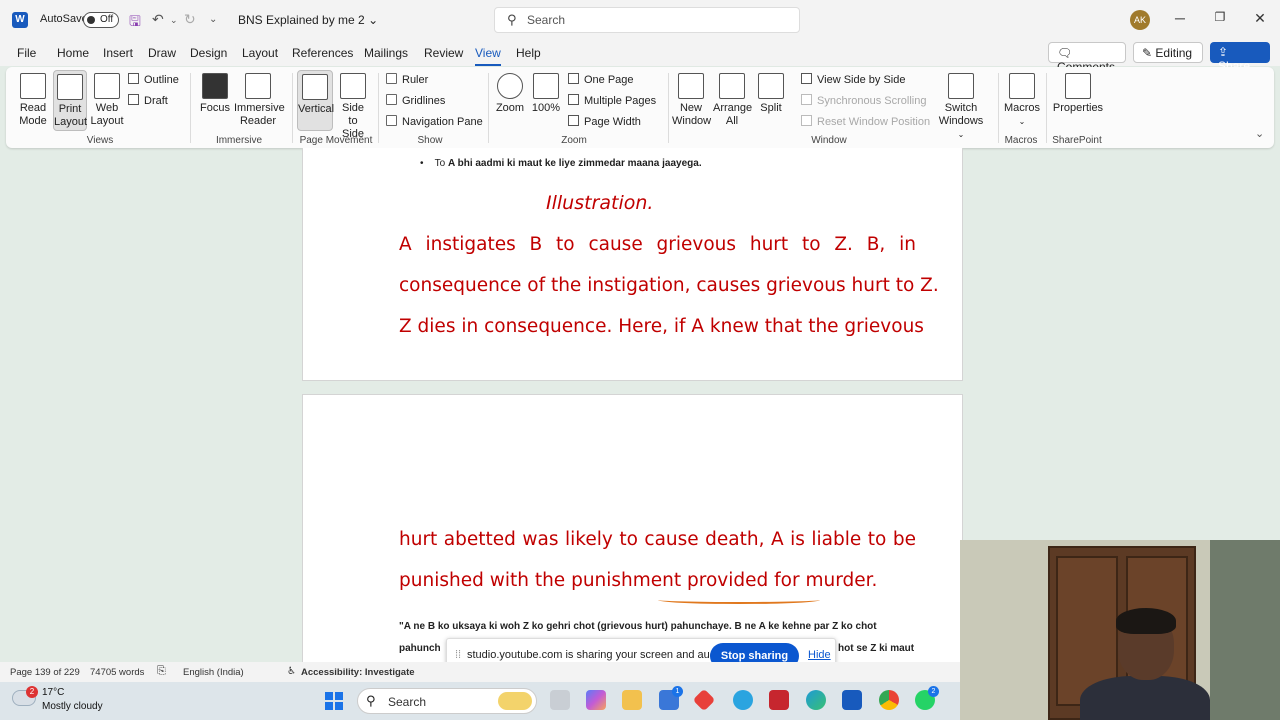 The image size is (1280, 720). What do you see at coordinates (933, 691) in the screenshot?
I see `whatsapp-badge: 2` at bounding box center [933, 691].